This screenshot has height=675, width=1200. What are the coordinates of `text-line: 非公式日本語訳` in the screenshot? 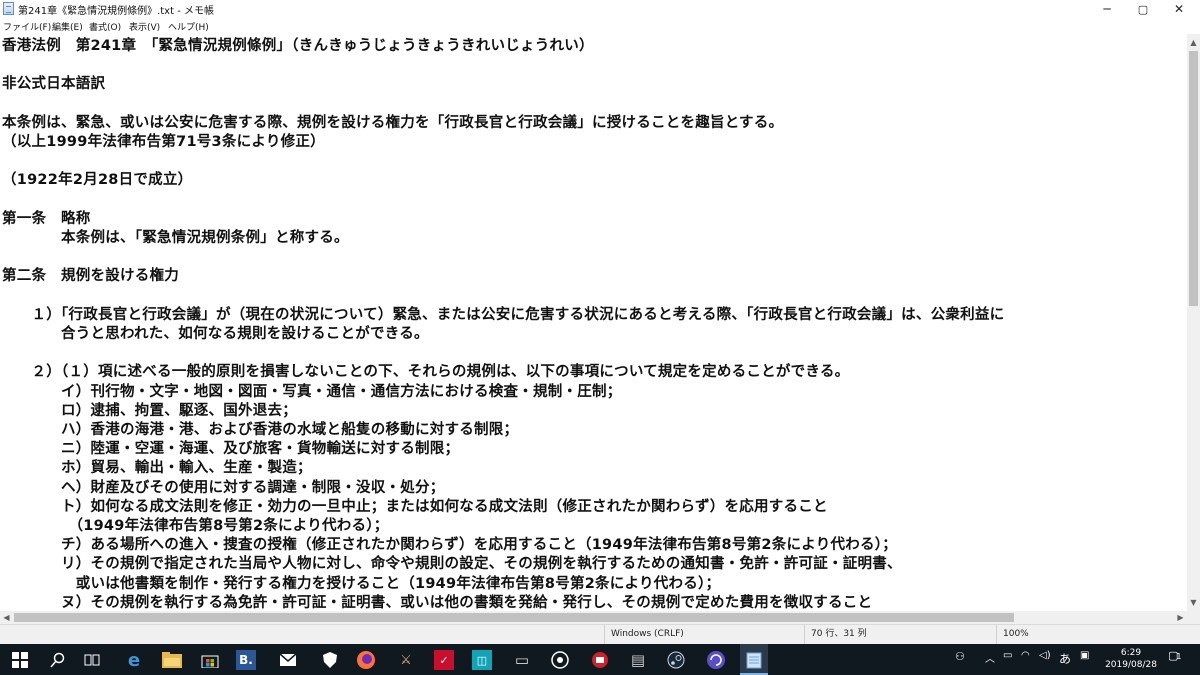 It's located at (54, 84).